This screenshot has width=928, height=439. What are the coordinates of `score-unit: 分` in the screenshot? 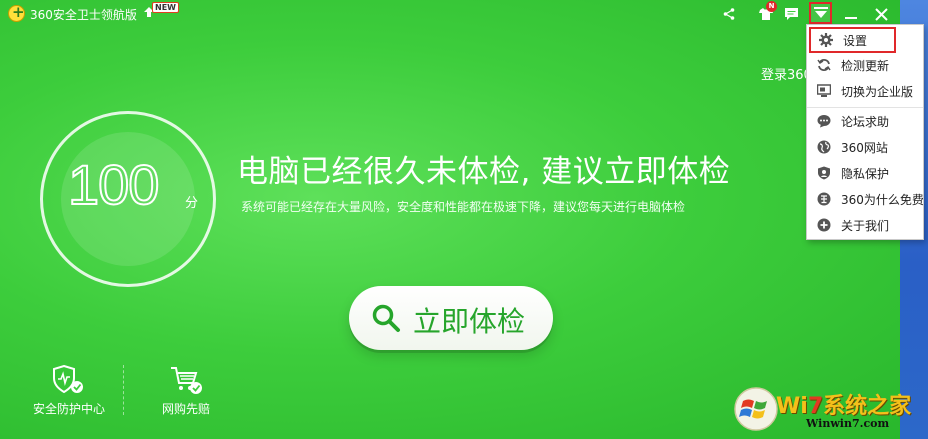 It's located at (192, 203).